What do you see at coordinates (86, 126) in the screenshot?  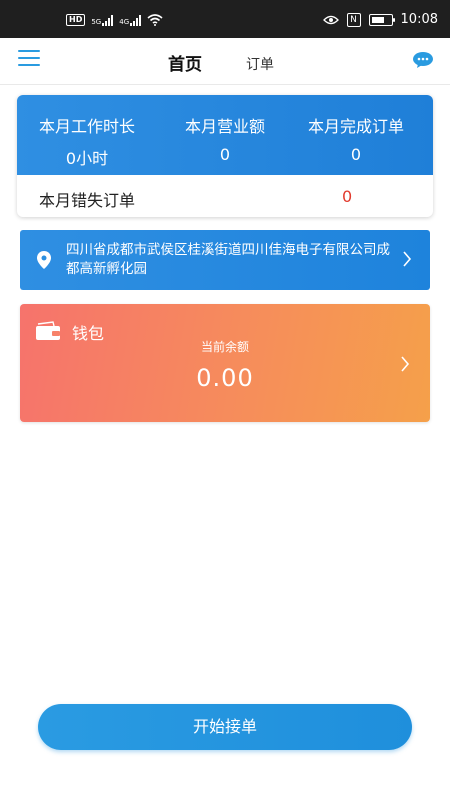 I see `work-hours-label: 本月工作时长` at bounding box center [86, 126].